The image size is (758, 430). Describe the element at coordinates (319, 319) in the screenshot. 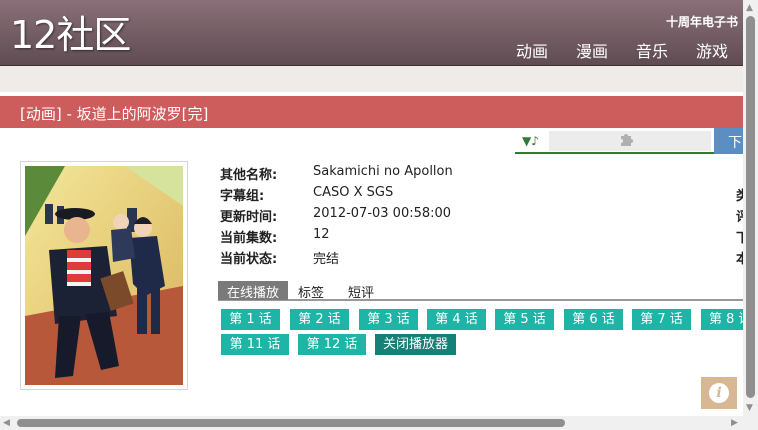

I see `episode-button-2: 第 2 话` at that location.